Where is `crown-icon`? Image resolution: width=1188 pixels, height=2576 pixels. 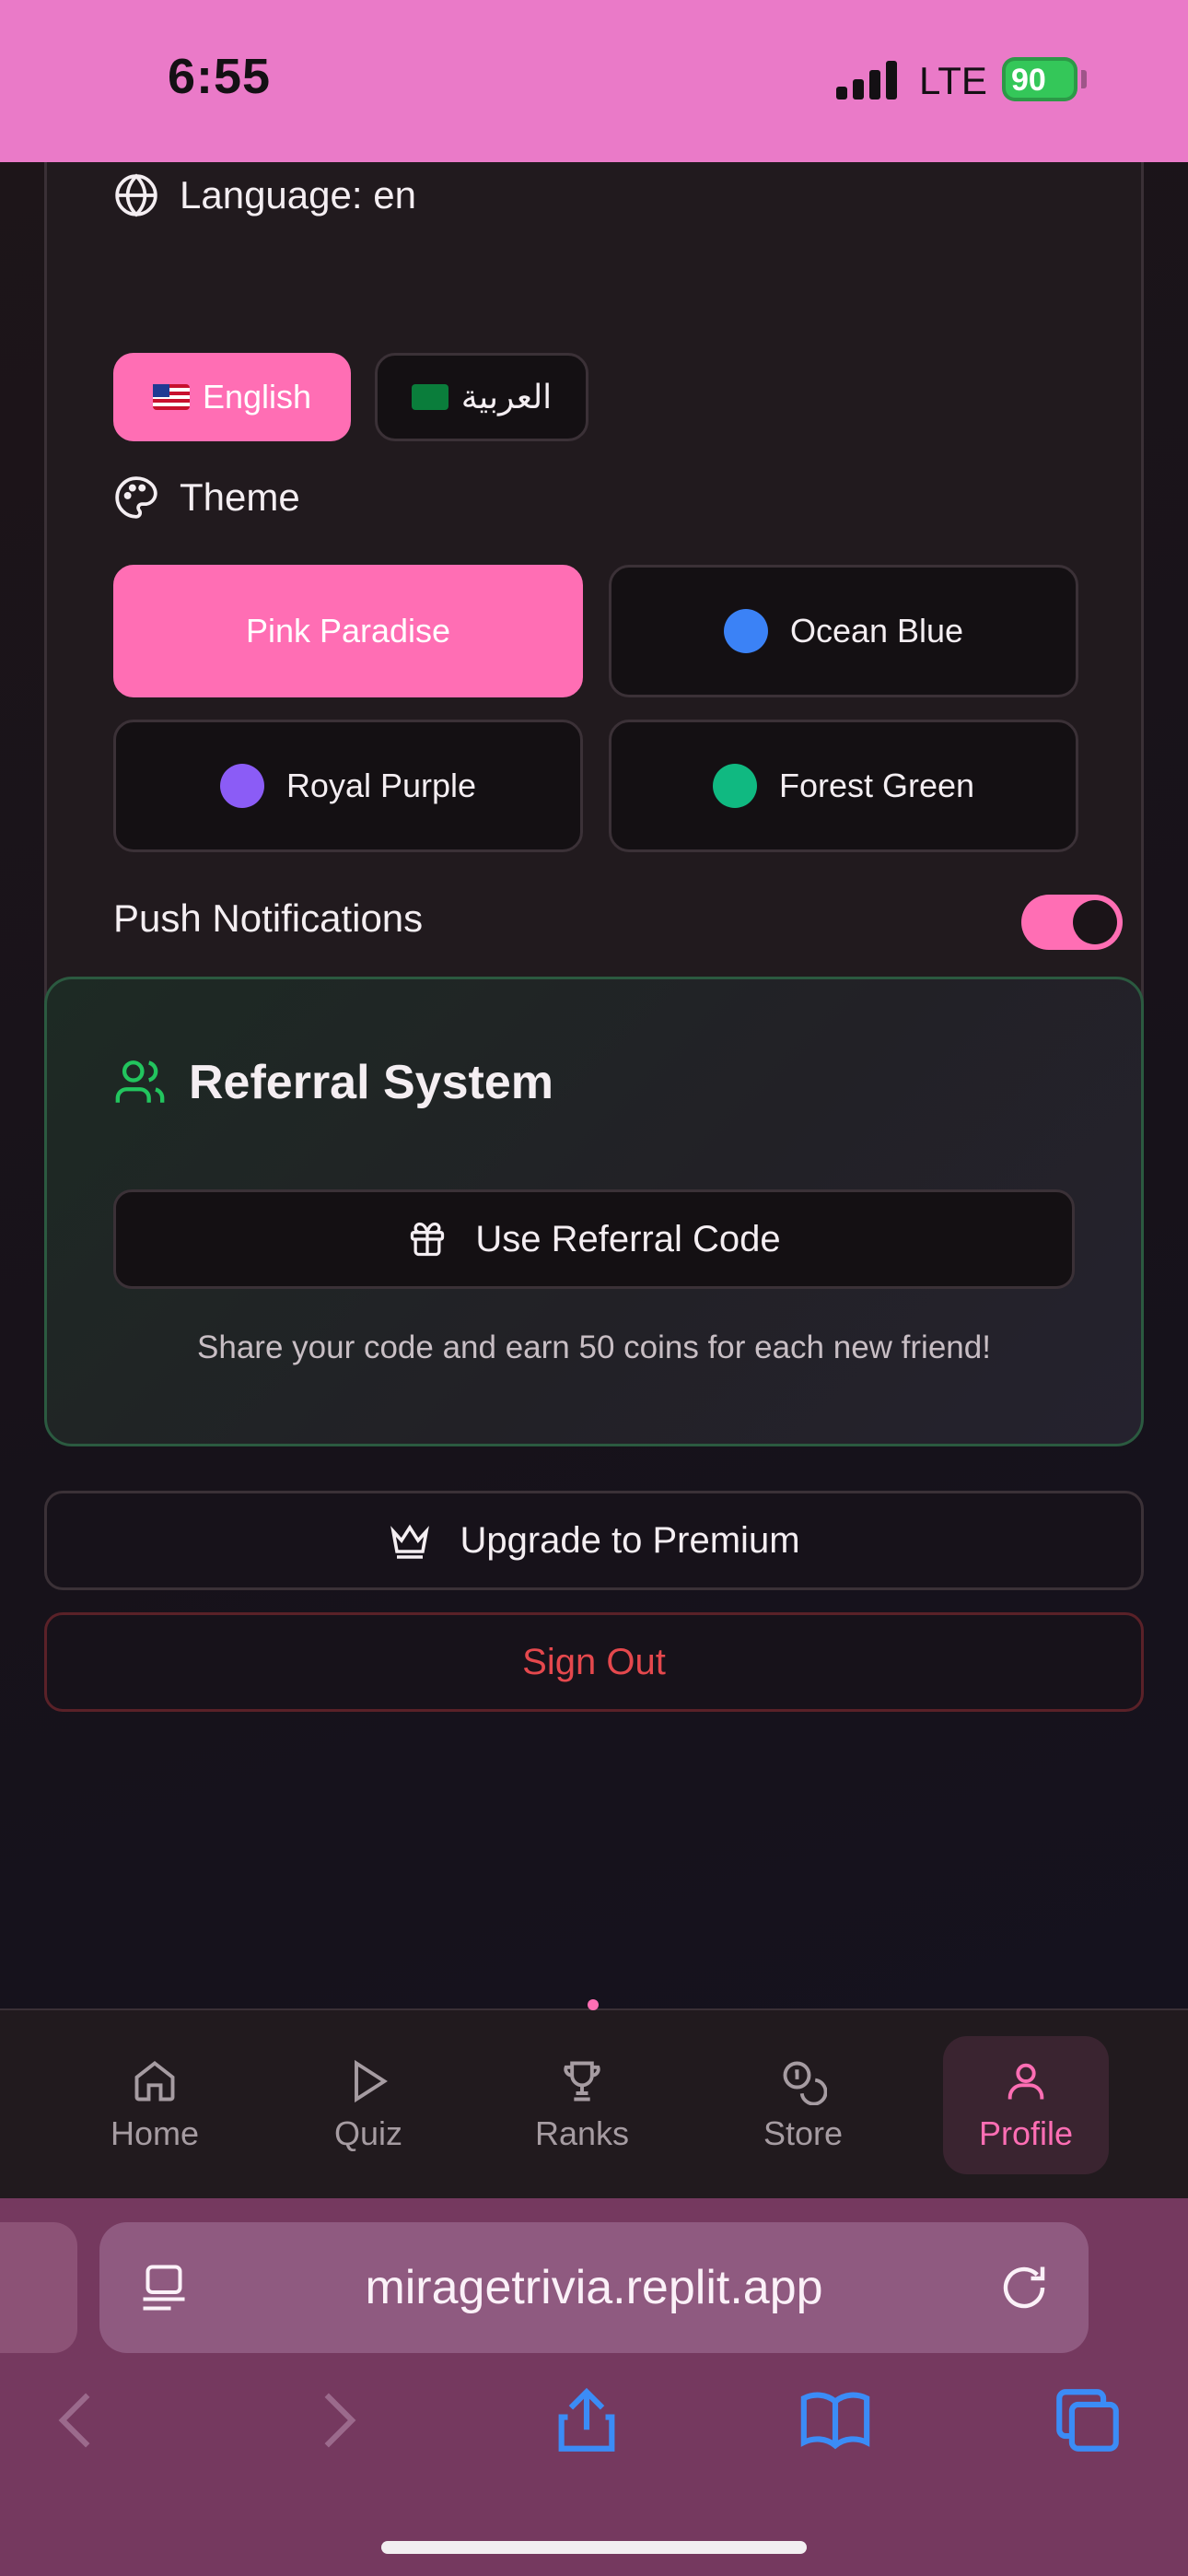
crown-icon is located at coordinates (410, 1541).